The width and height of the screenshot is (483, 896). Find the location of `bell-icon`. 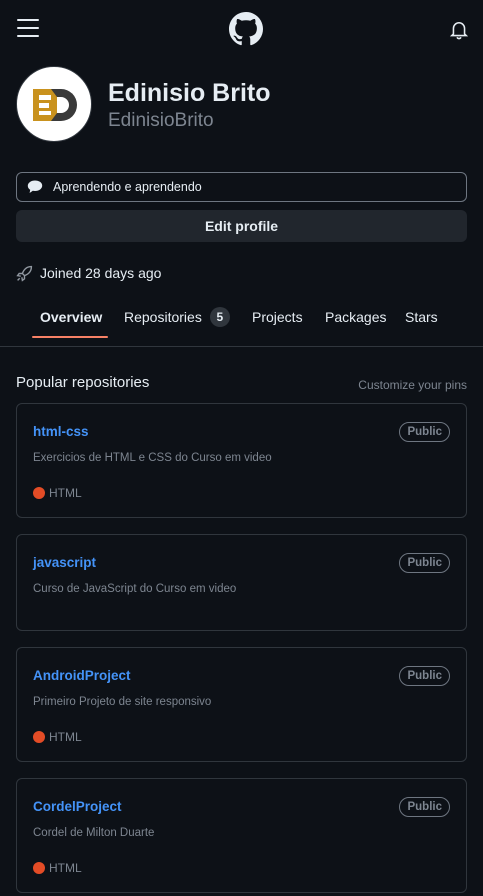

bell-icon is located at coordinates (459, 30).